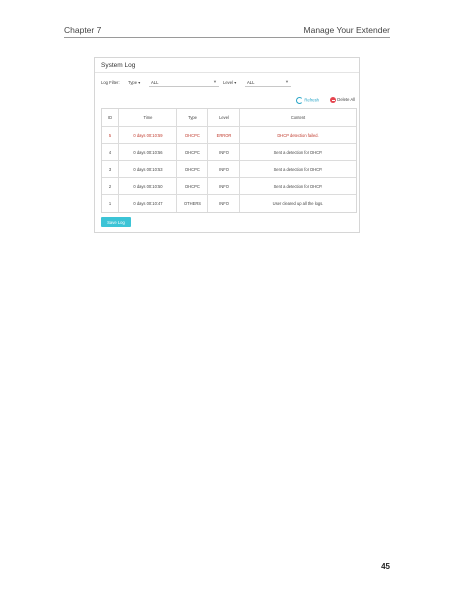 The height and width of the screenshot is (600, 454). I want to click on cell-time: 0 days 00:10:53, so click(147, 169).